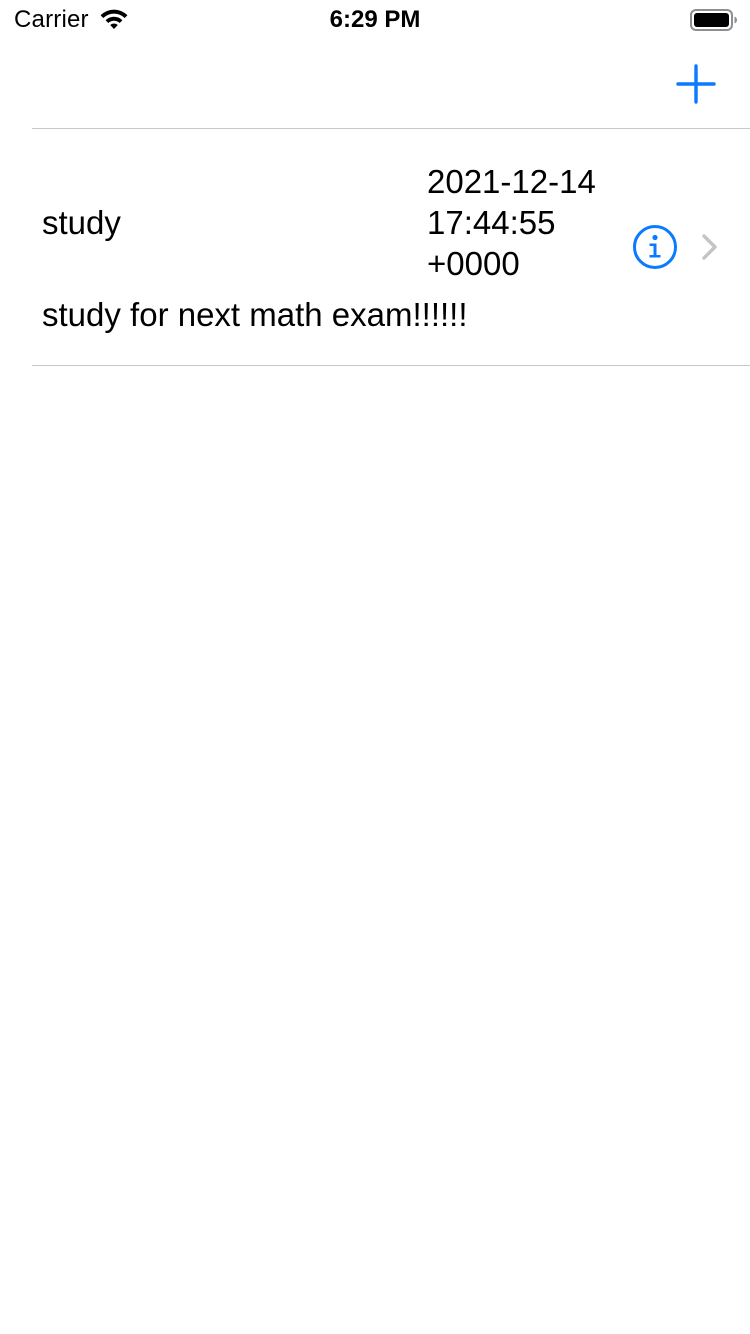  I want to click on item-title: study, so click(81, 222).